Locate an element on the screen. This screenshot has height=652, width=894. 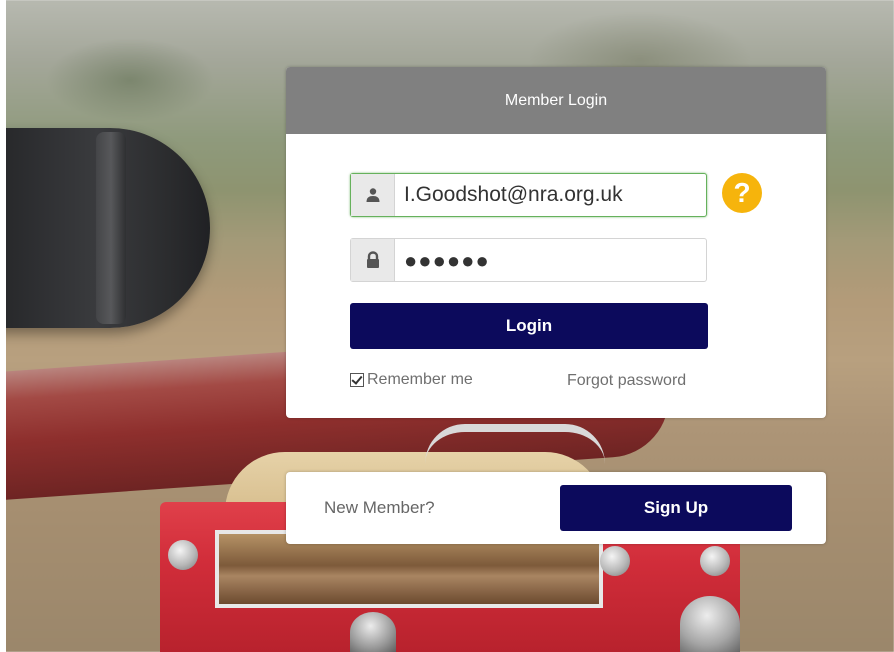
email-field-group is located at coordinates (528, 195).